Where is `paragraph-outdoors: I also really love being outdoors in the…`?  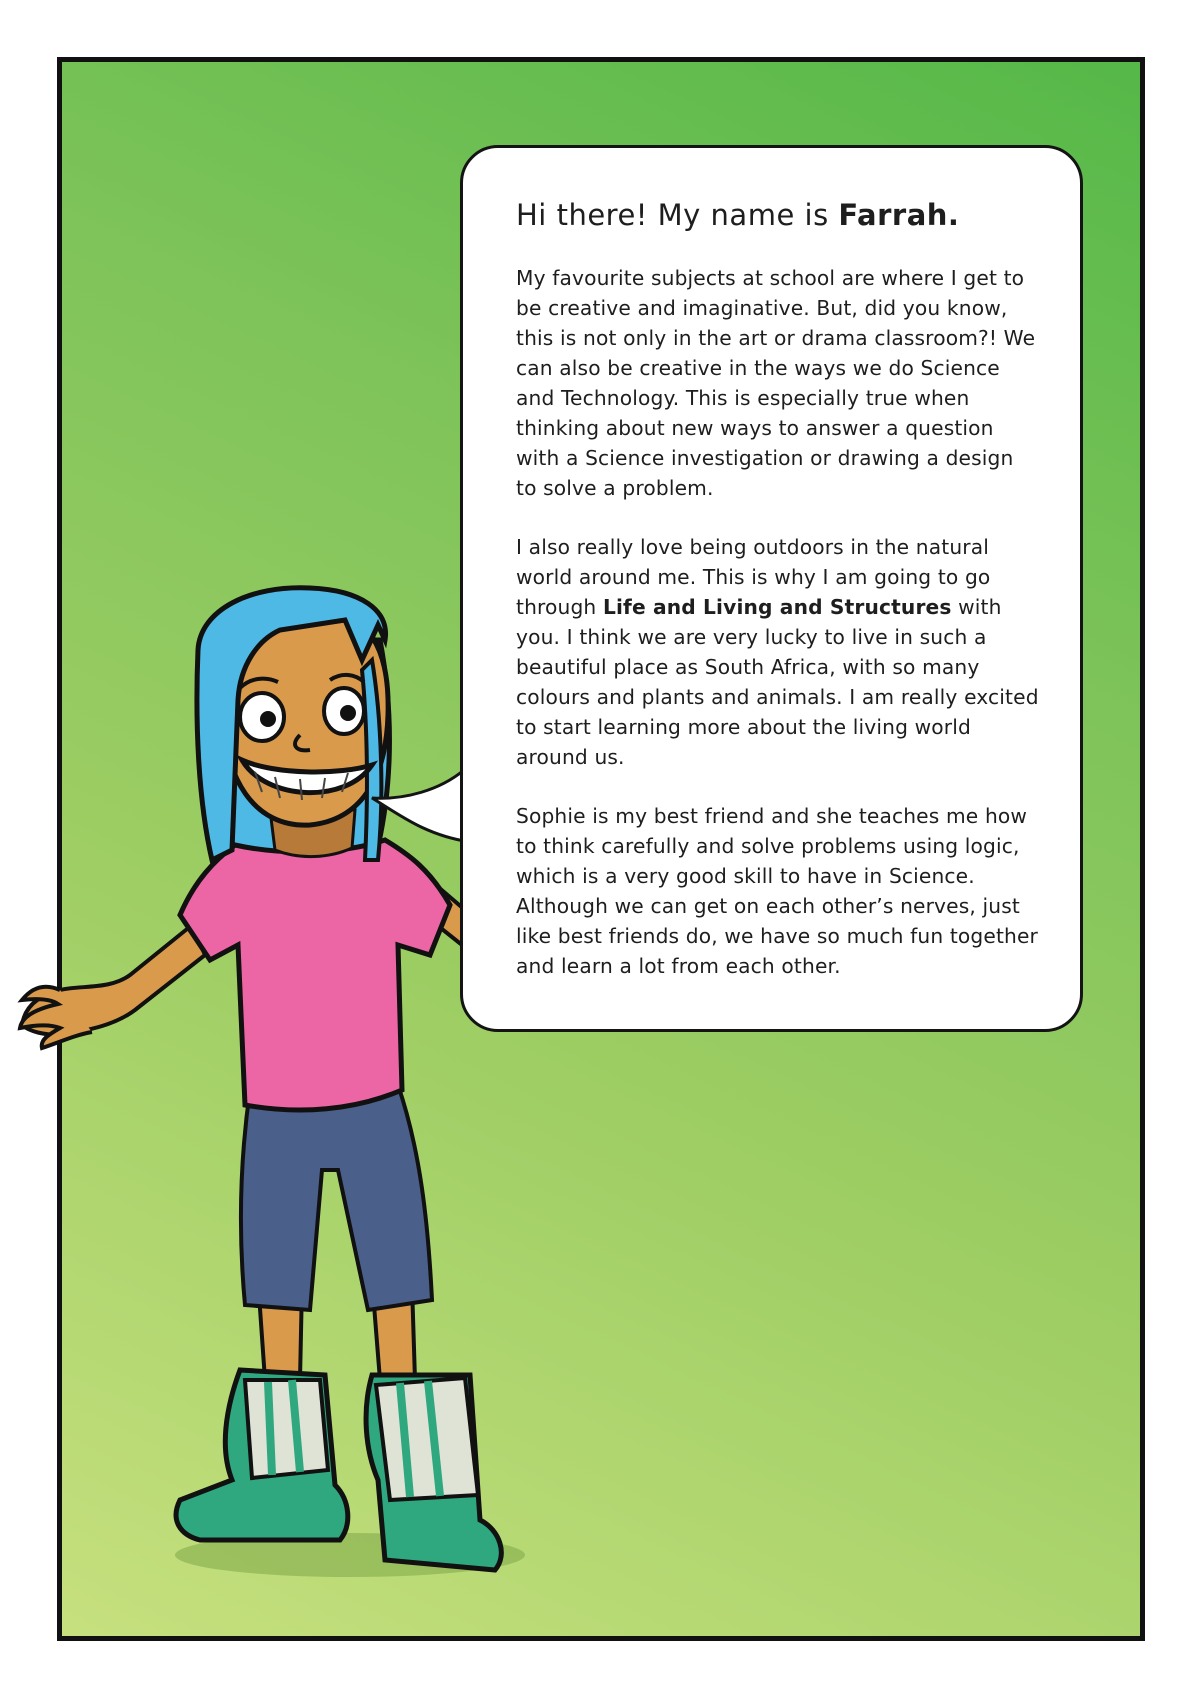
paragraph-outdoors: I also really love being outdoors in the… is located at coordinates (778, 652).